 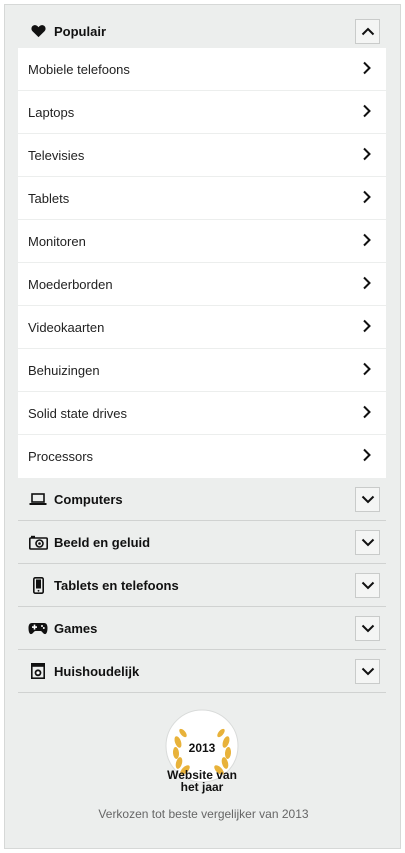 I want to click on chevron-up-icon, so click(x=367, y=31).